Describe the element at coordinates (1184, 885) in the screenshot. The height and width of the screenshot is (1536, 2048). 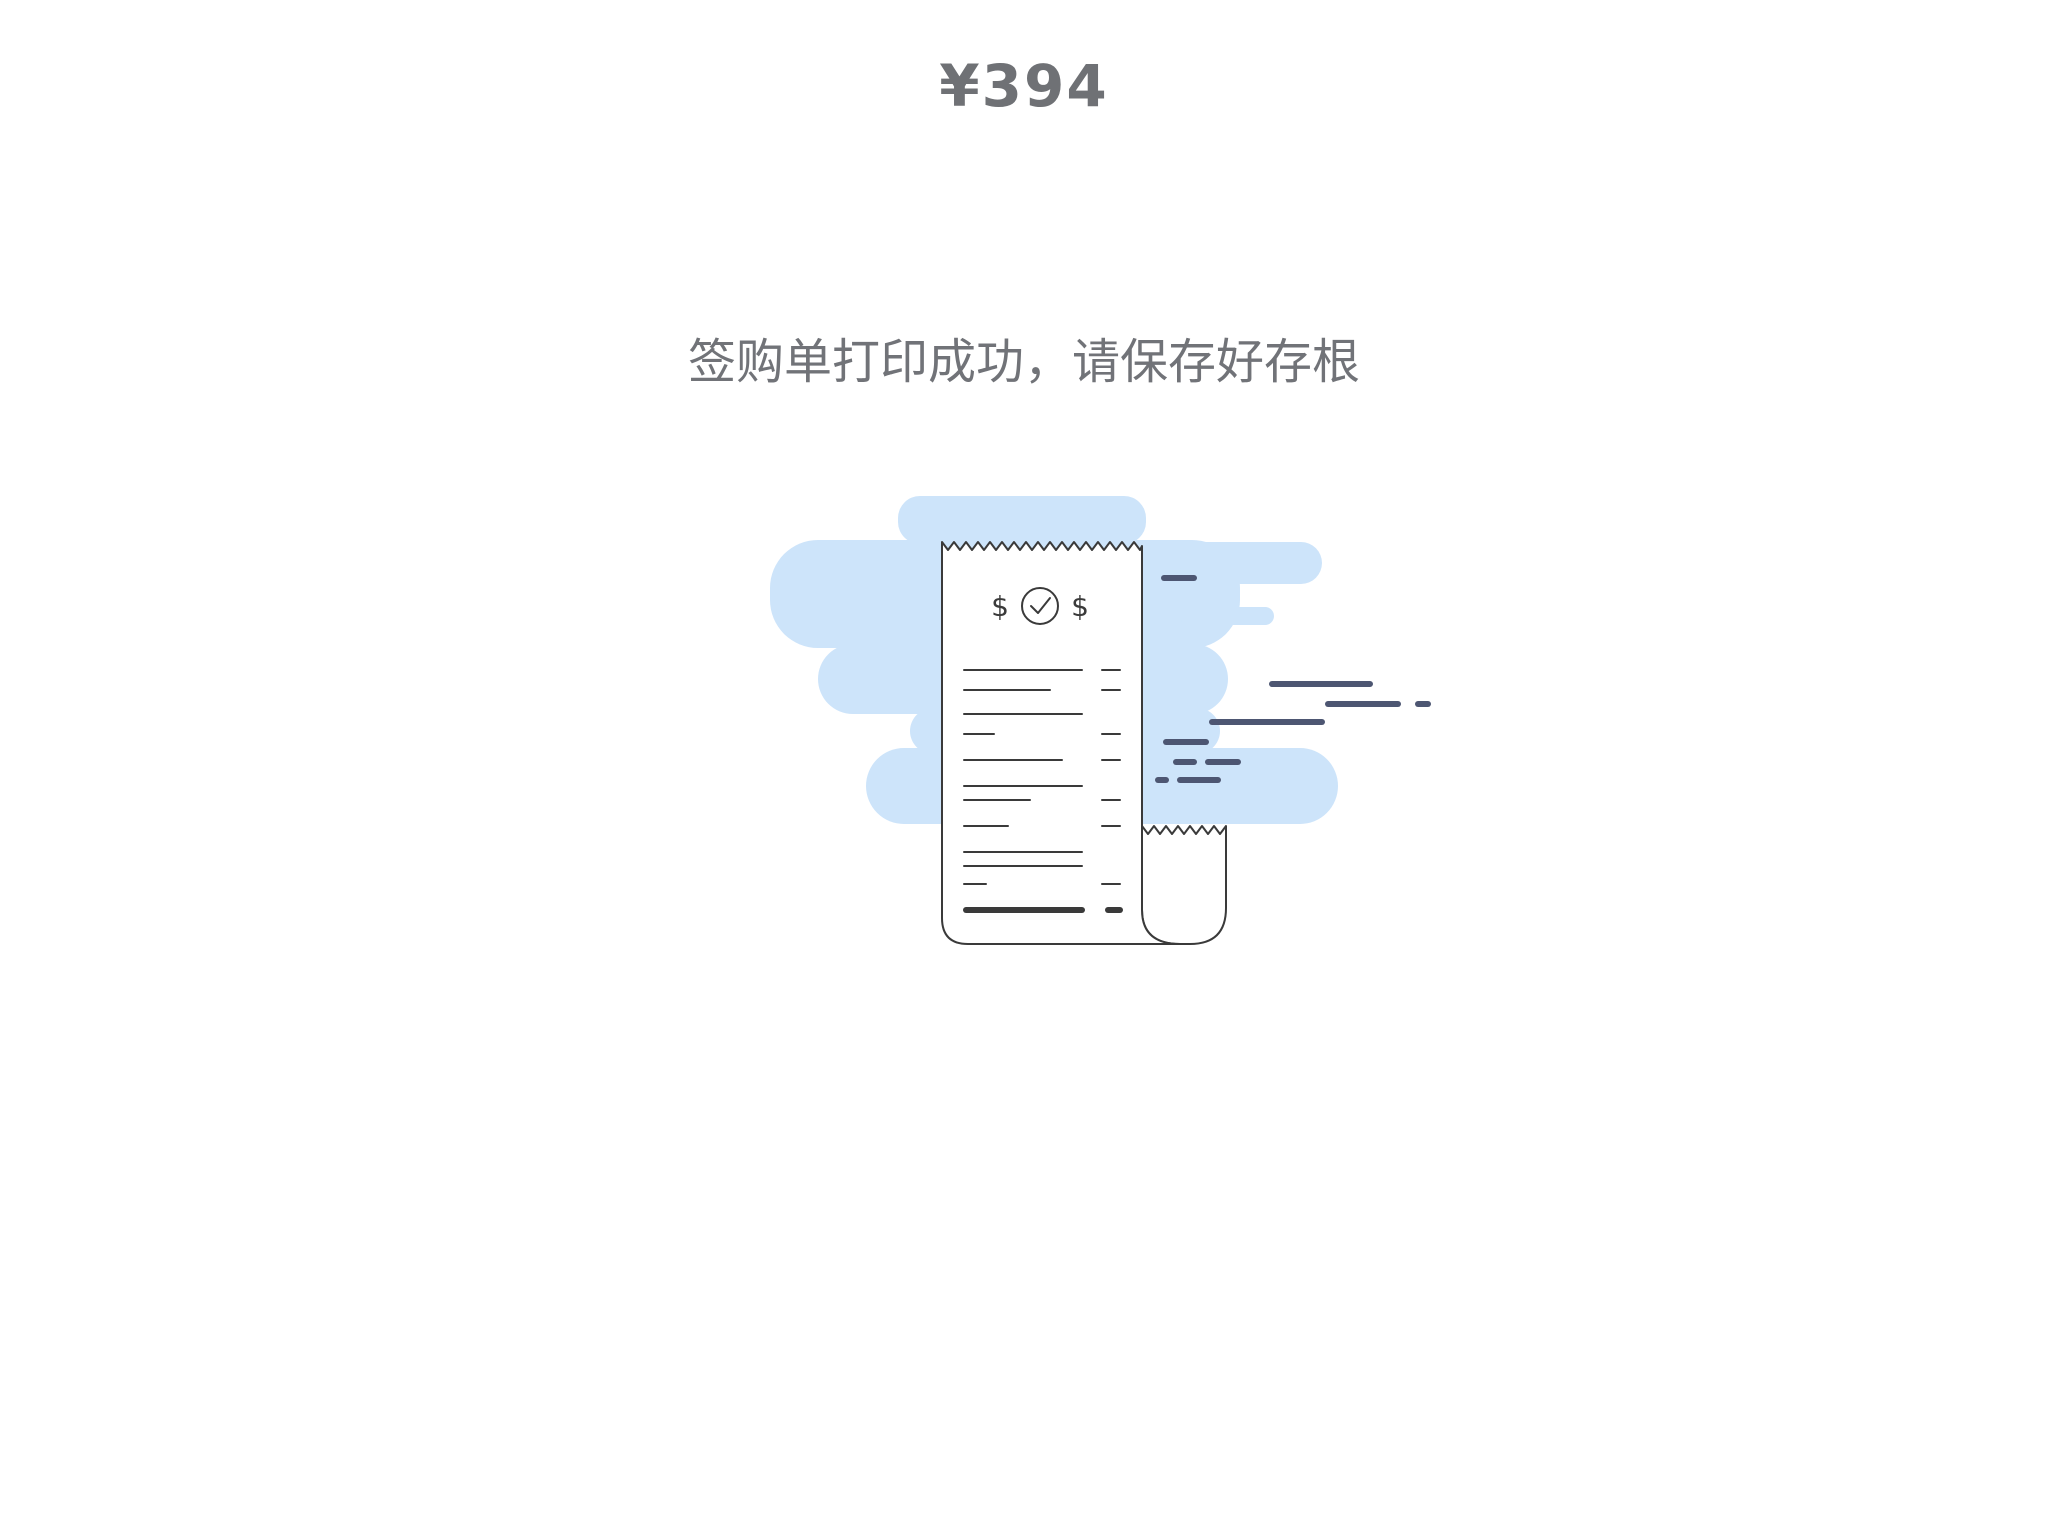
I see `receipt-tail` at that location.